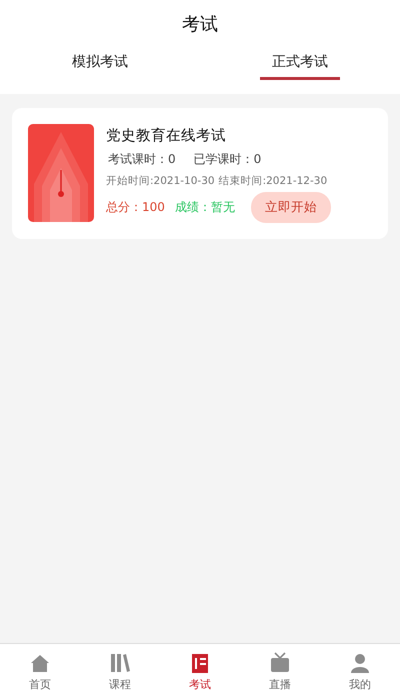 This screenshot has height=700, width=400. What do you see at coordinates (142, 159) in the screenshot?
I see `exam-hours: 考试课时：0` at bounding box center [142, 159].